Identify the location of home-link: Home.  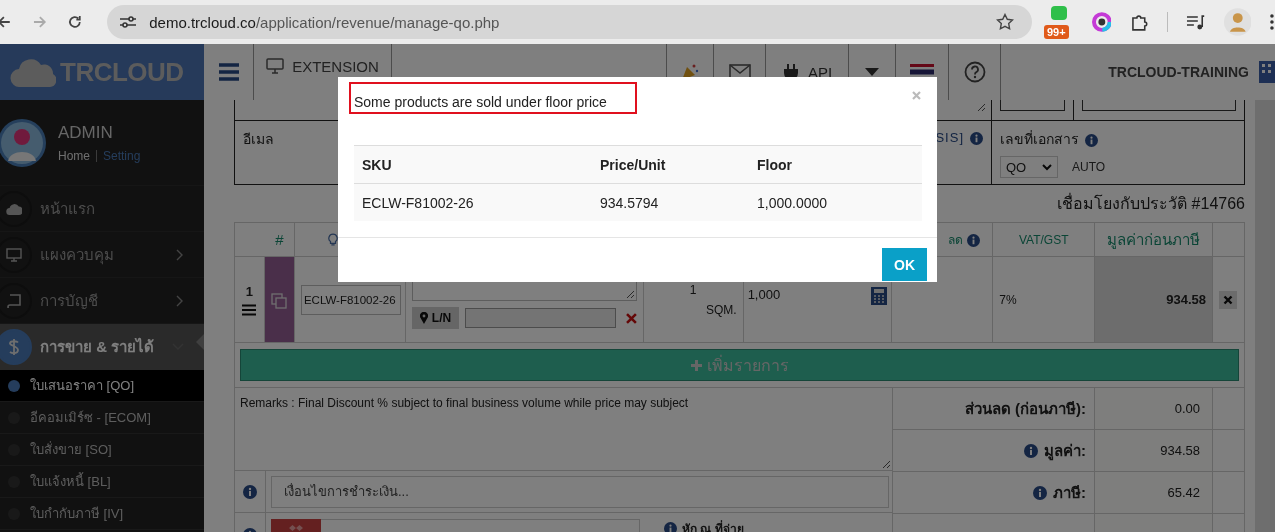
(74, 155).